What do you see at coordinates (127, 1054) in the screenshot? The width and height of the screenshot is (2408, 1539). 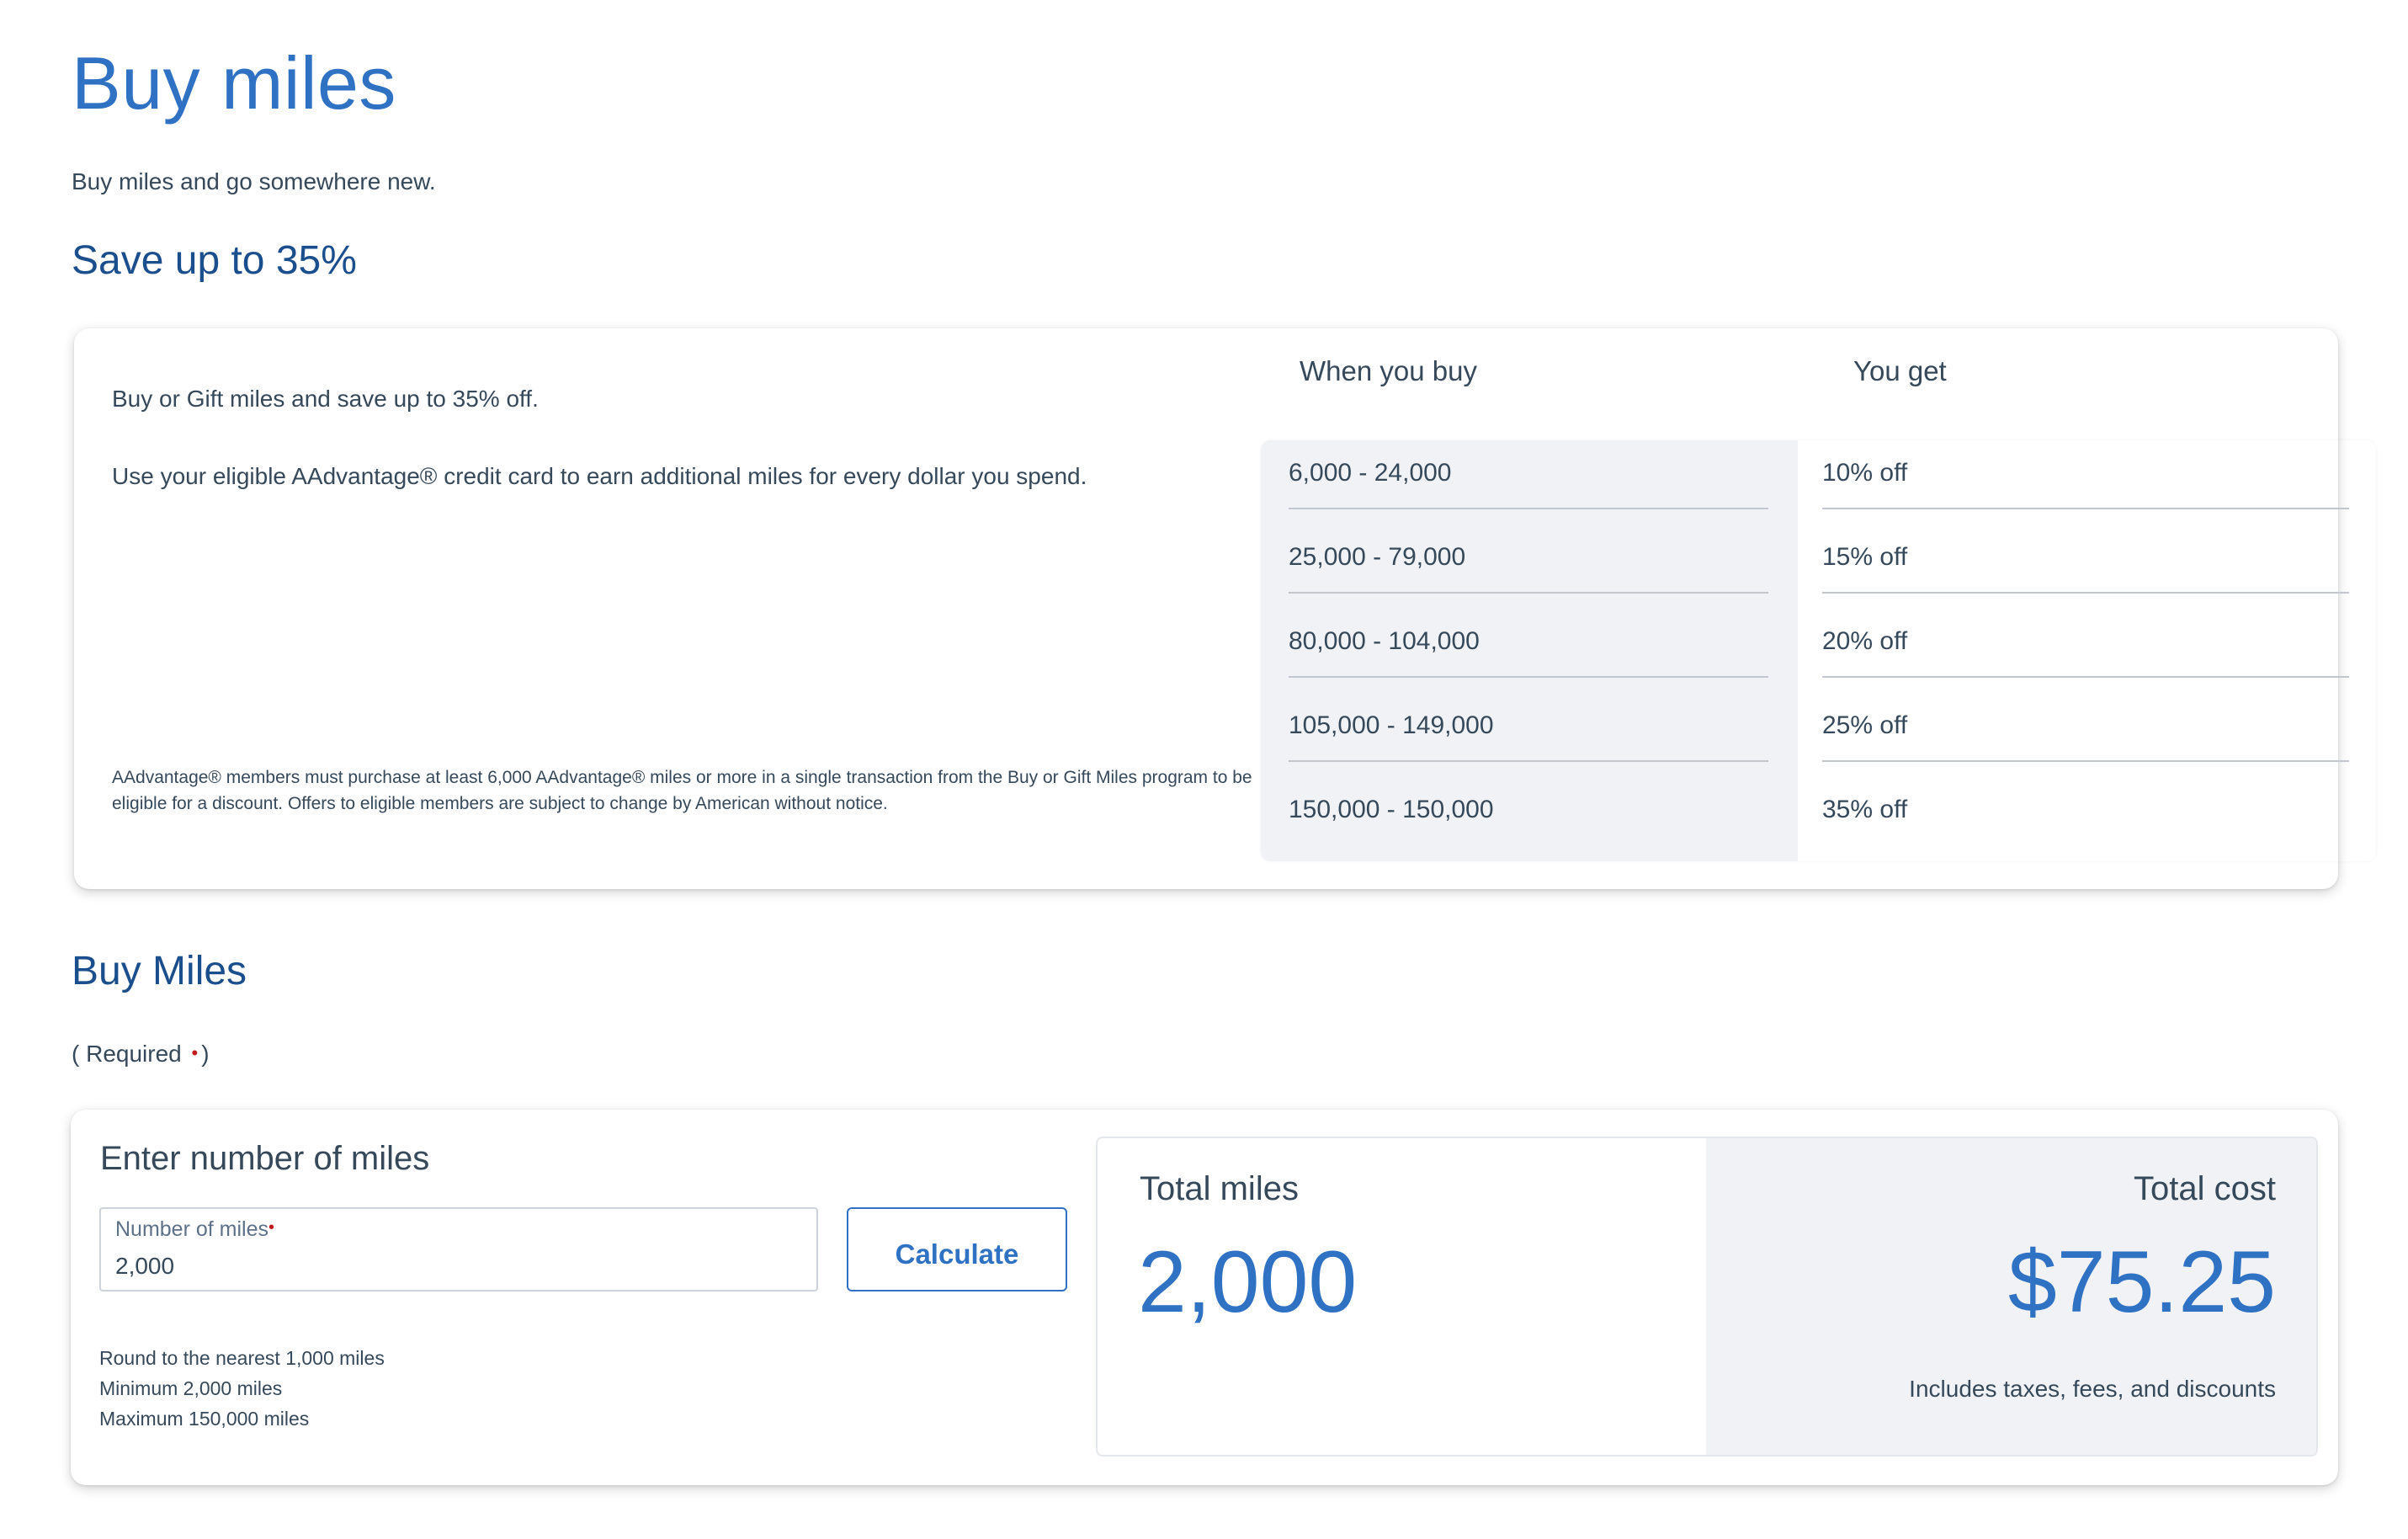 I see `required-text: ( Required` at bounding box center [127, 1054].